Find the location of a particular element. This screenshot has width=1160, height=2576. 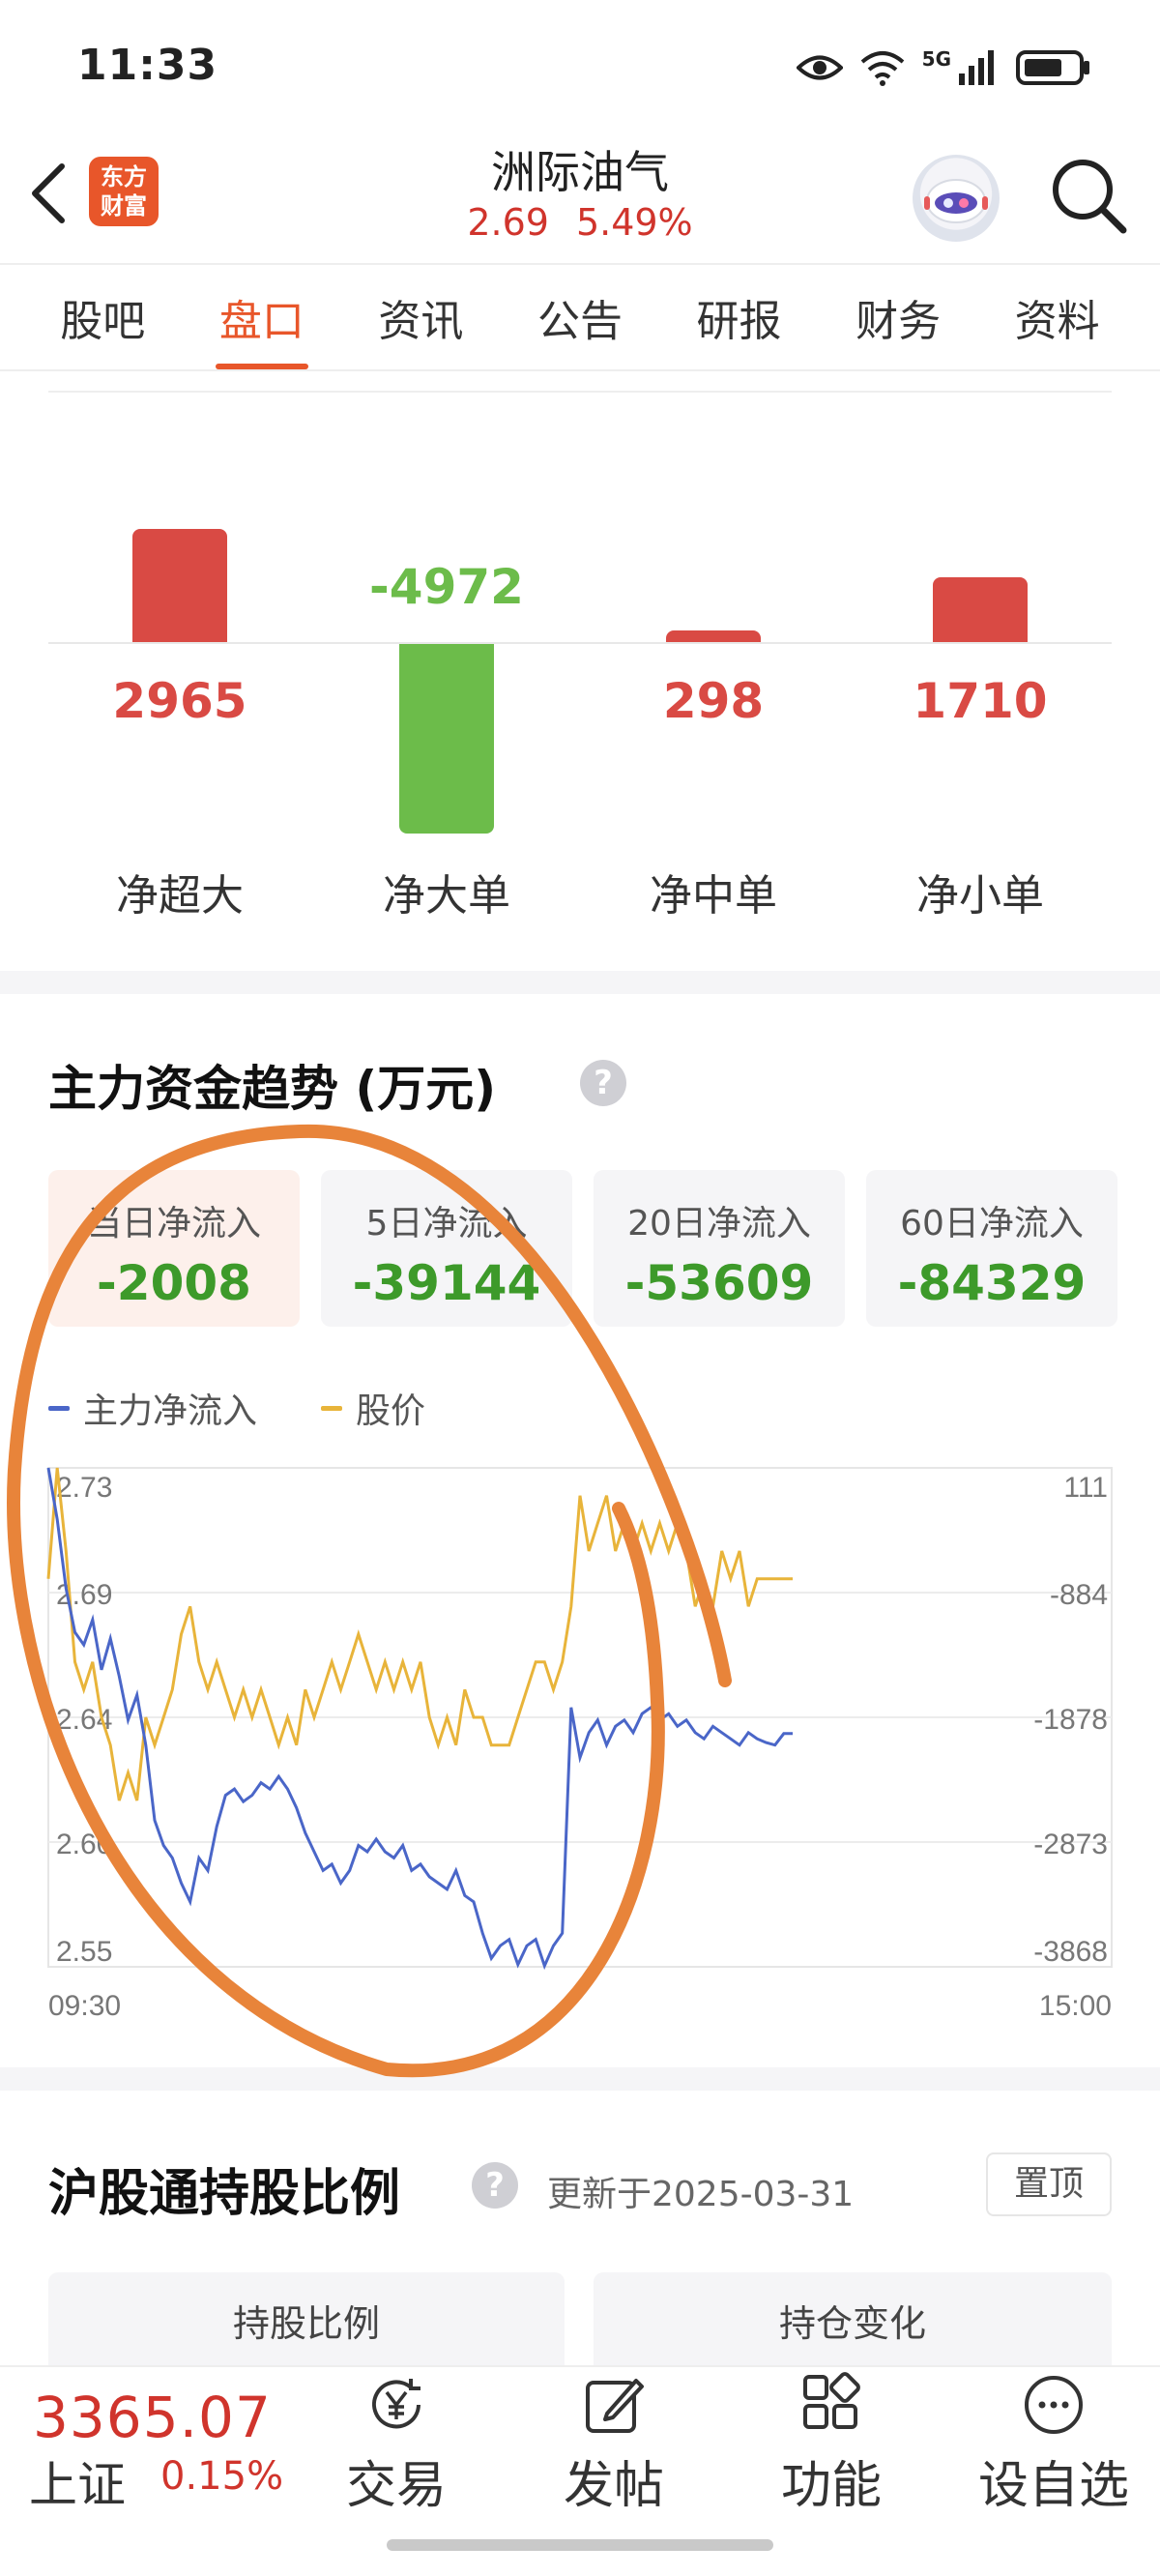

tab-finance: 财务 is located at coordinates (898, 317).